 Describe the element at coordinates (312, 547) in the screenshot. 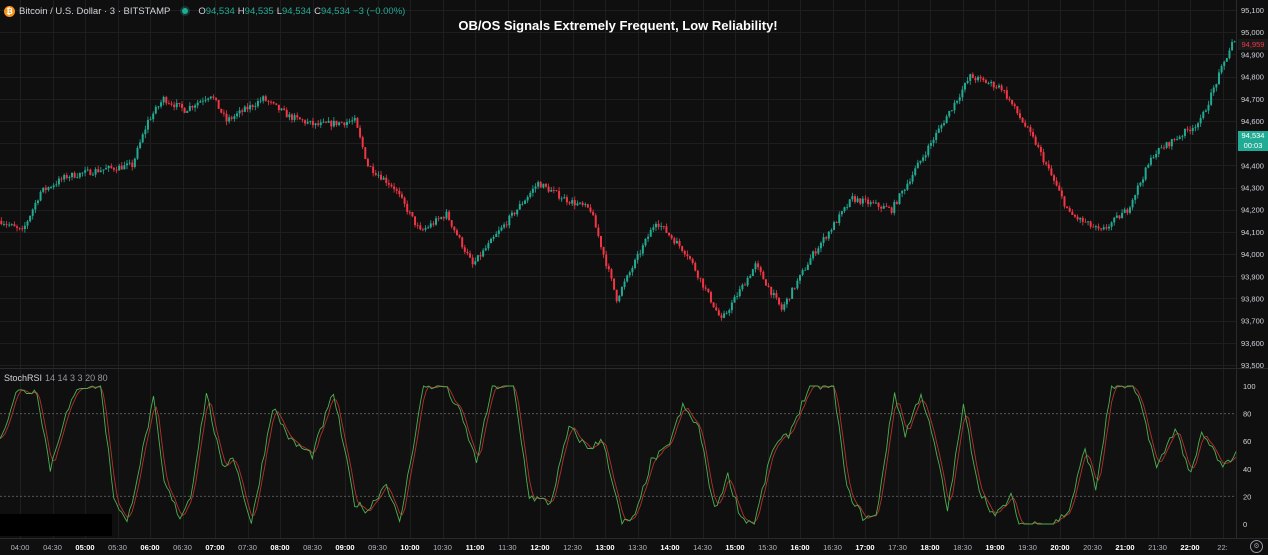

I see `time-axis-label: 08:30` at that location.